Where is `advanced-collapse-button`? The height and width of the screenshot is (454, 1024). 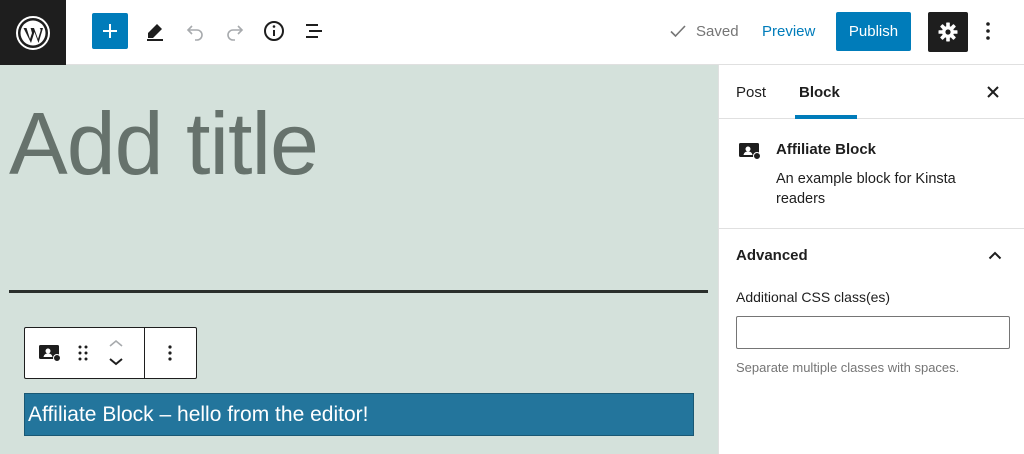 advanced-collapse-button is located at coordinates (995, 255).